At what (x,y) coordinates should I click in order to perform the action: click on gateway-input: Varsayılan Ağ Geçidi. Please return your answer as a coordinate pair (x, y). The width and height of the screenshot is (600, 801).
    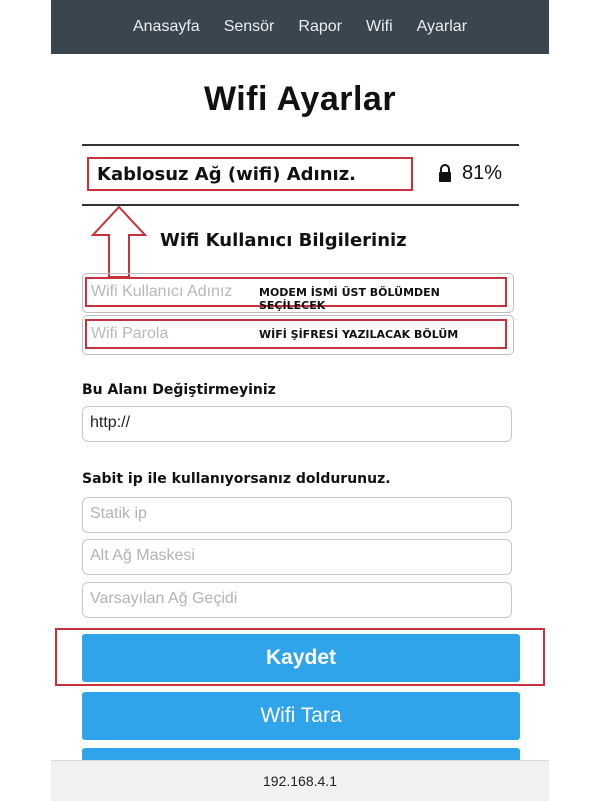
    Looking at the image, I should click on (297, 600).